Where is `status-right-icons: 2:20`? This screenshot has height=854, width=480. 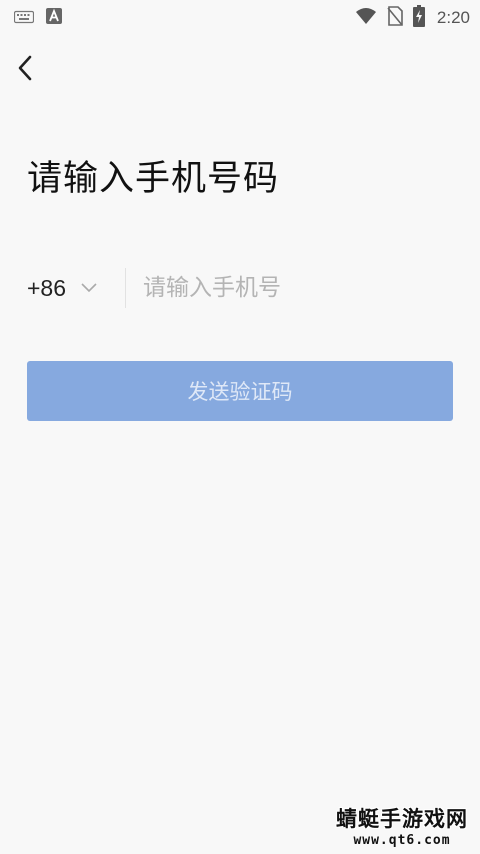 status-right-icons: 2:20 is located at coordinates (412, 18).